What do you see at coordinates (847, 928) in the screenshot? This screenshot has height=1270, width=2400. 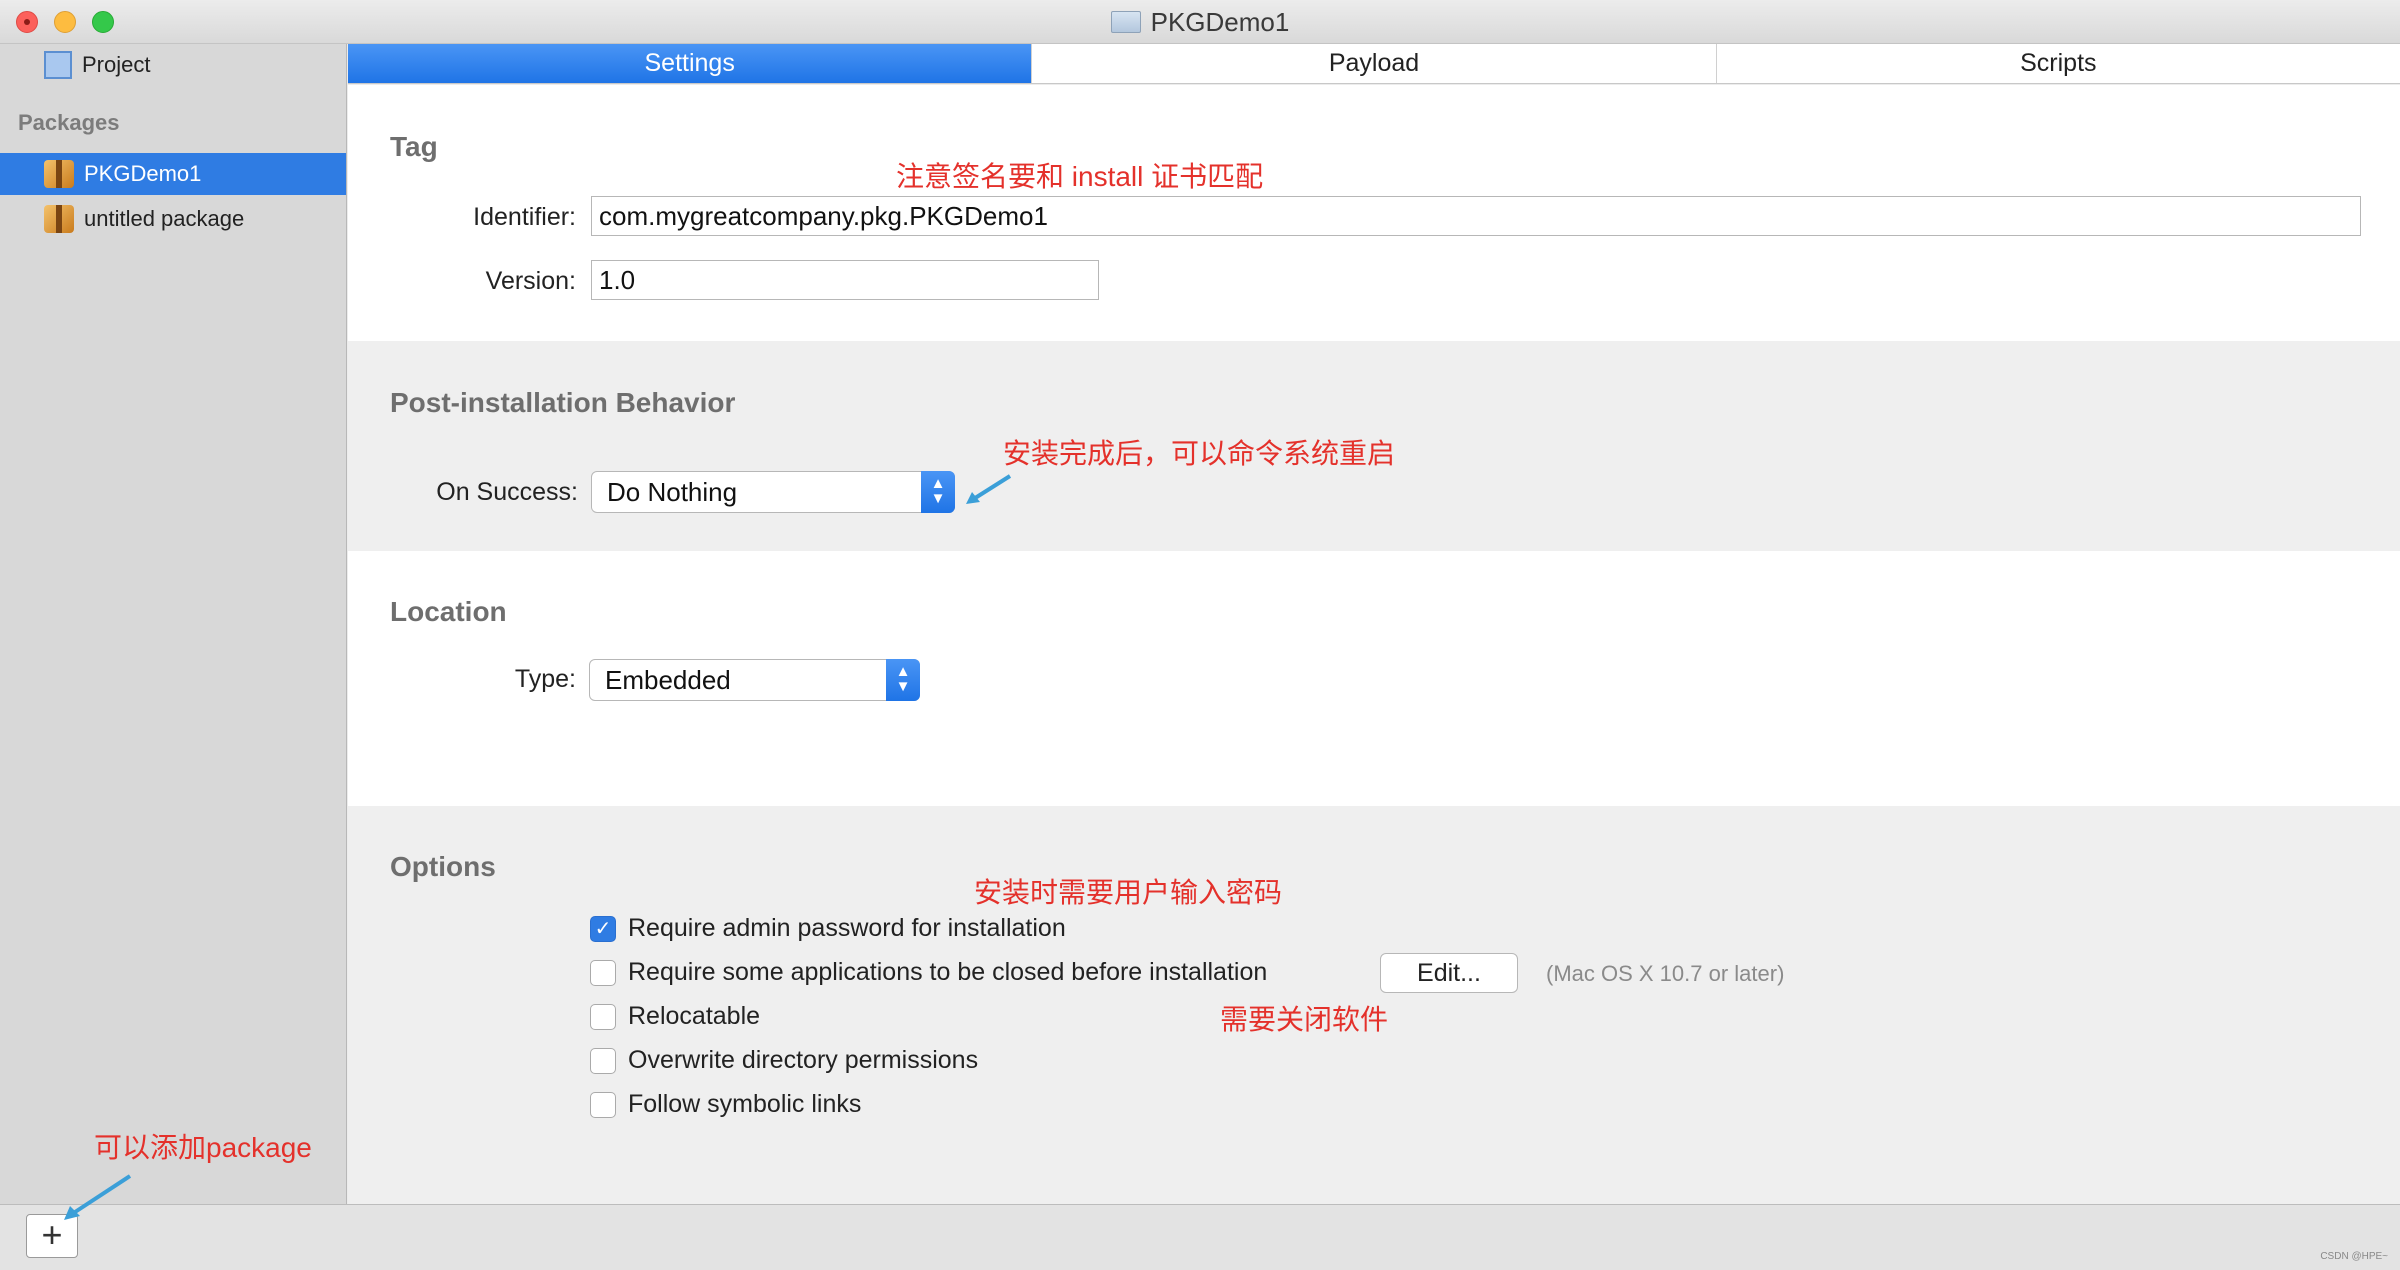 I see `option-label: Require admin password for installation` at bounding box center [847, 928].